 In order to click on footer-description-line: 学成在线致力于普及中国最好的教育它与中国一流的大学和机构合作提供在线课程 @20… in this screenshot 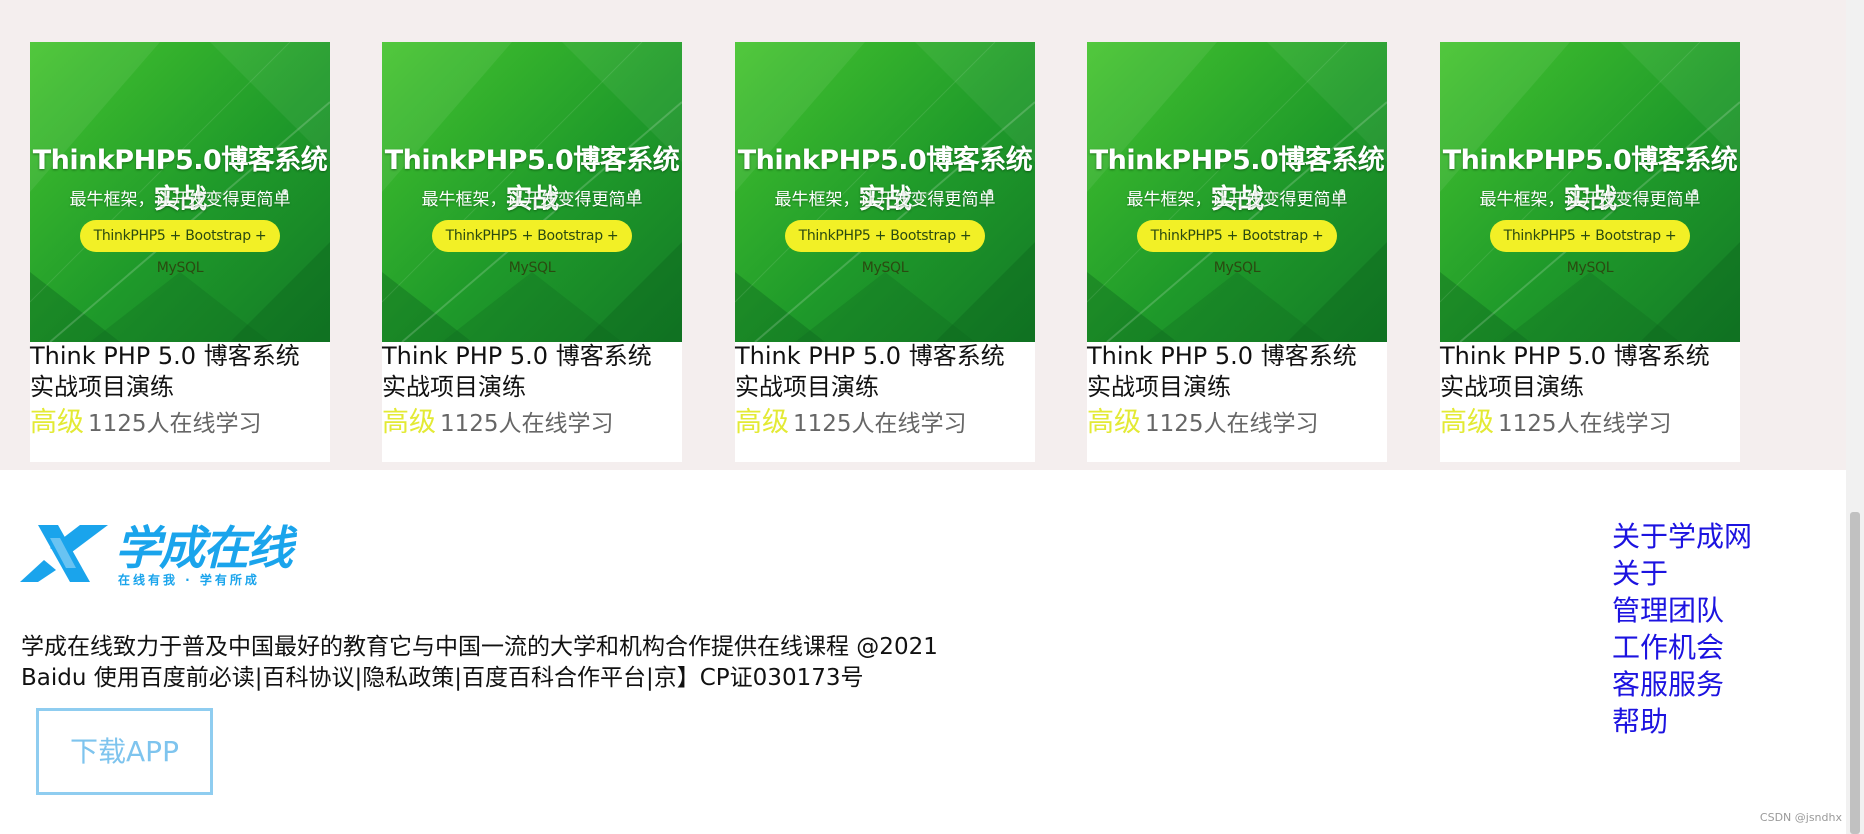, I will do `click(479, 647)`.